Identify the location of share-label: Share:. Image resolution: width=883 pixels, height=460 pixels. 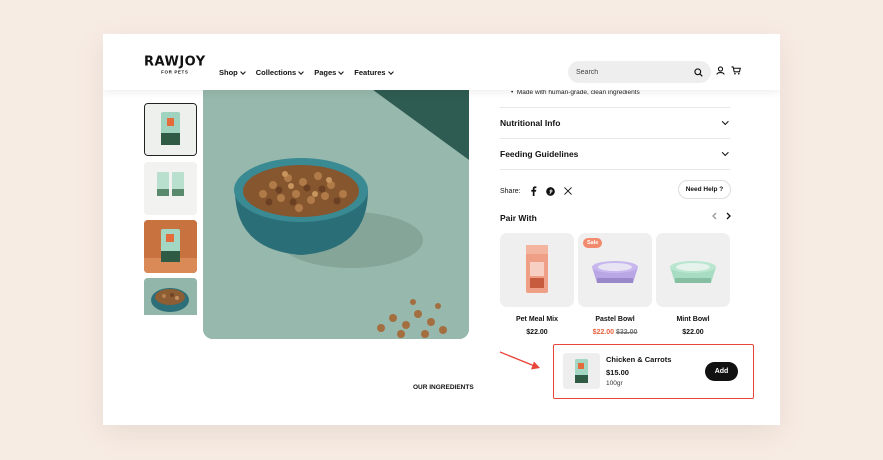
(510, 191).